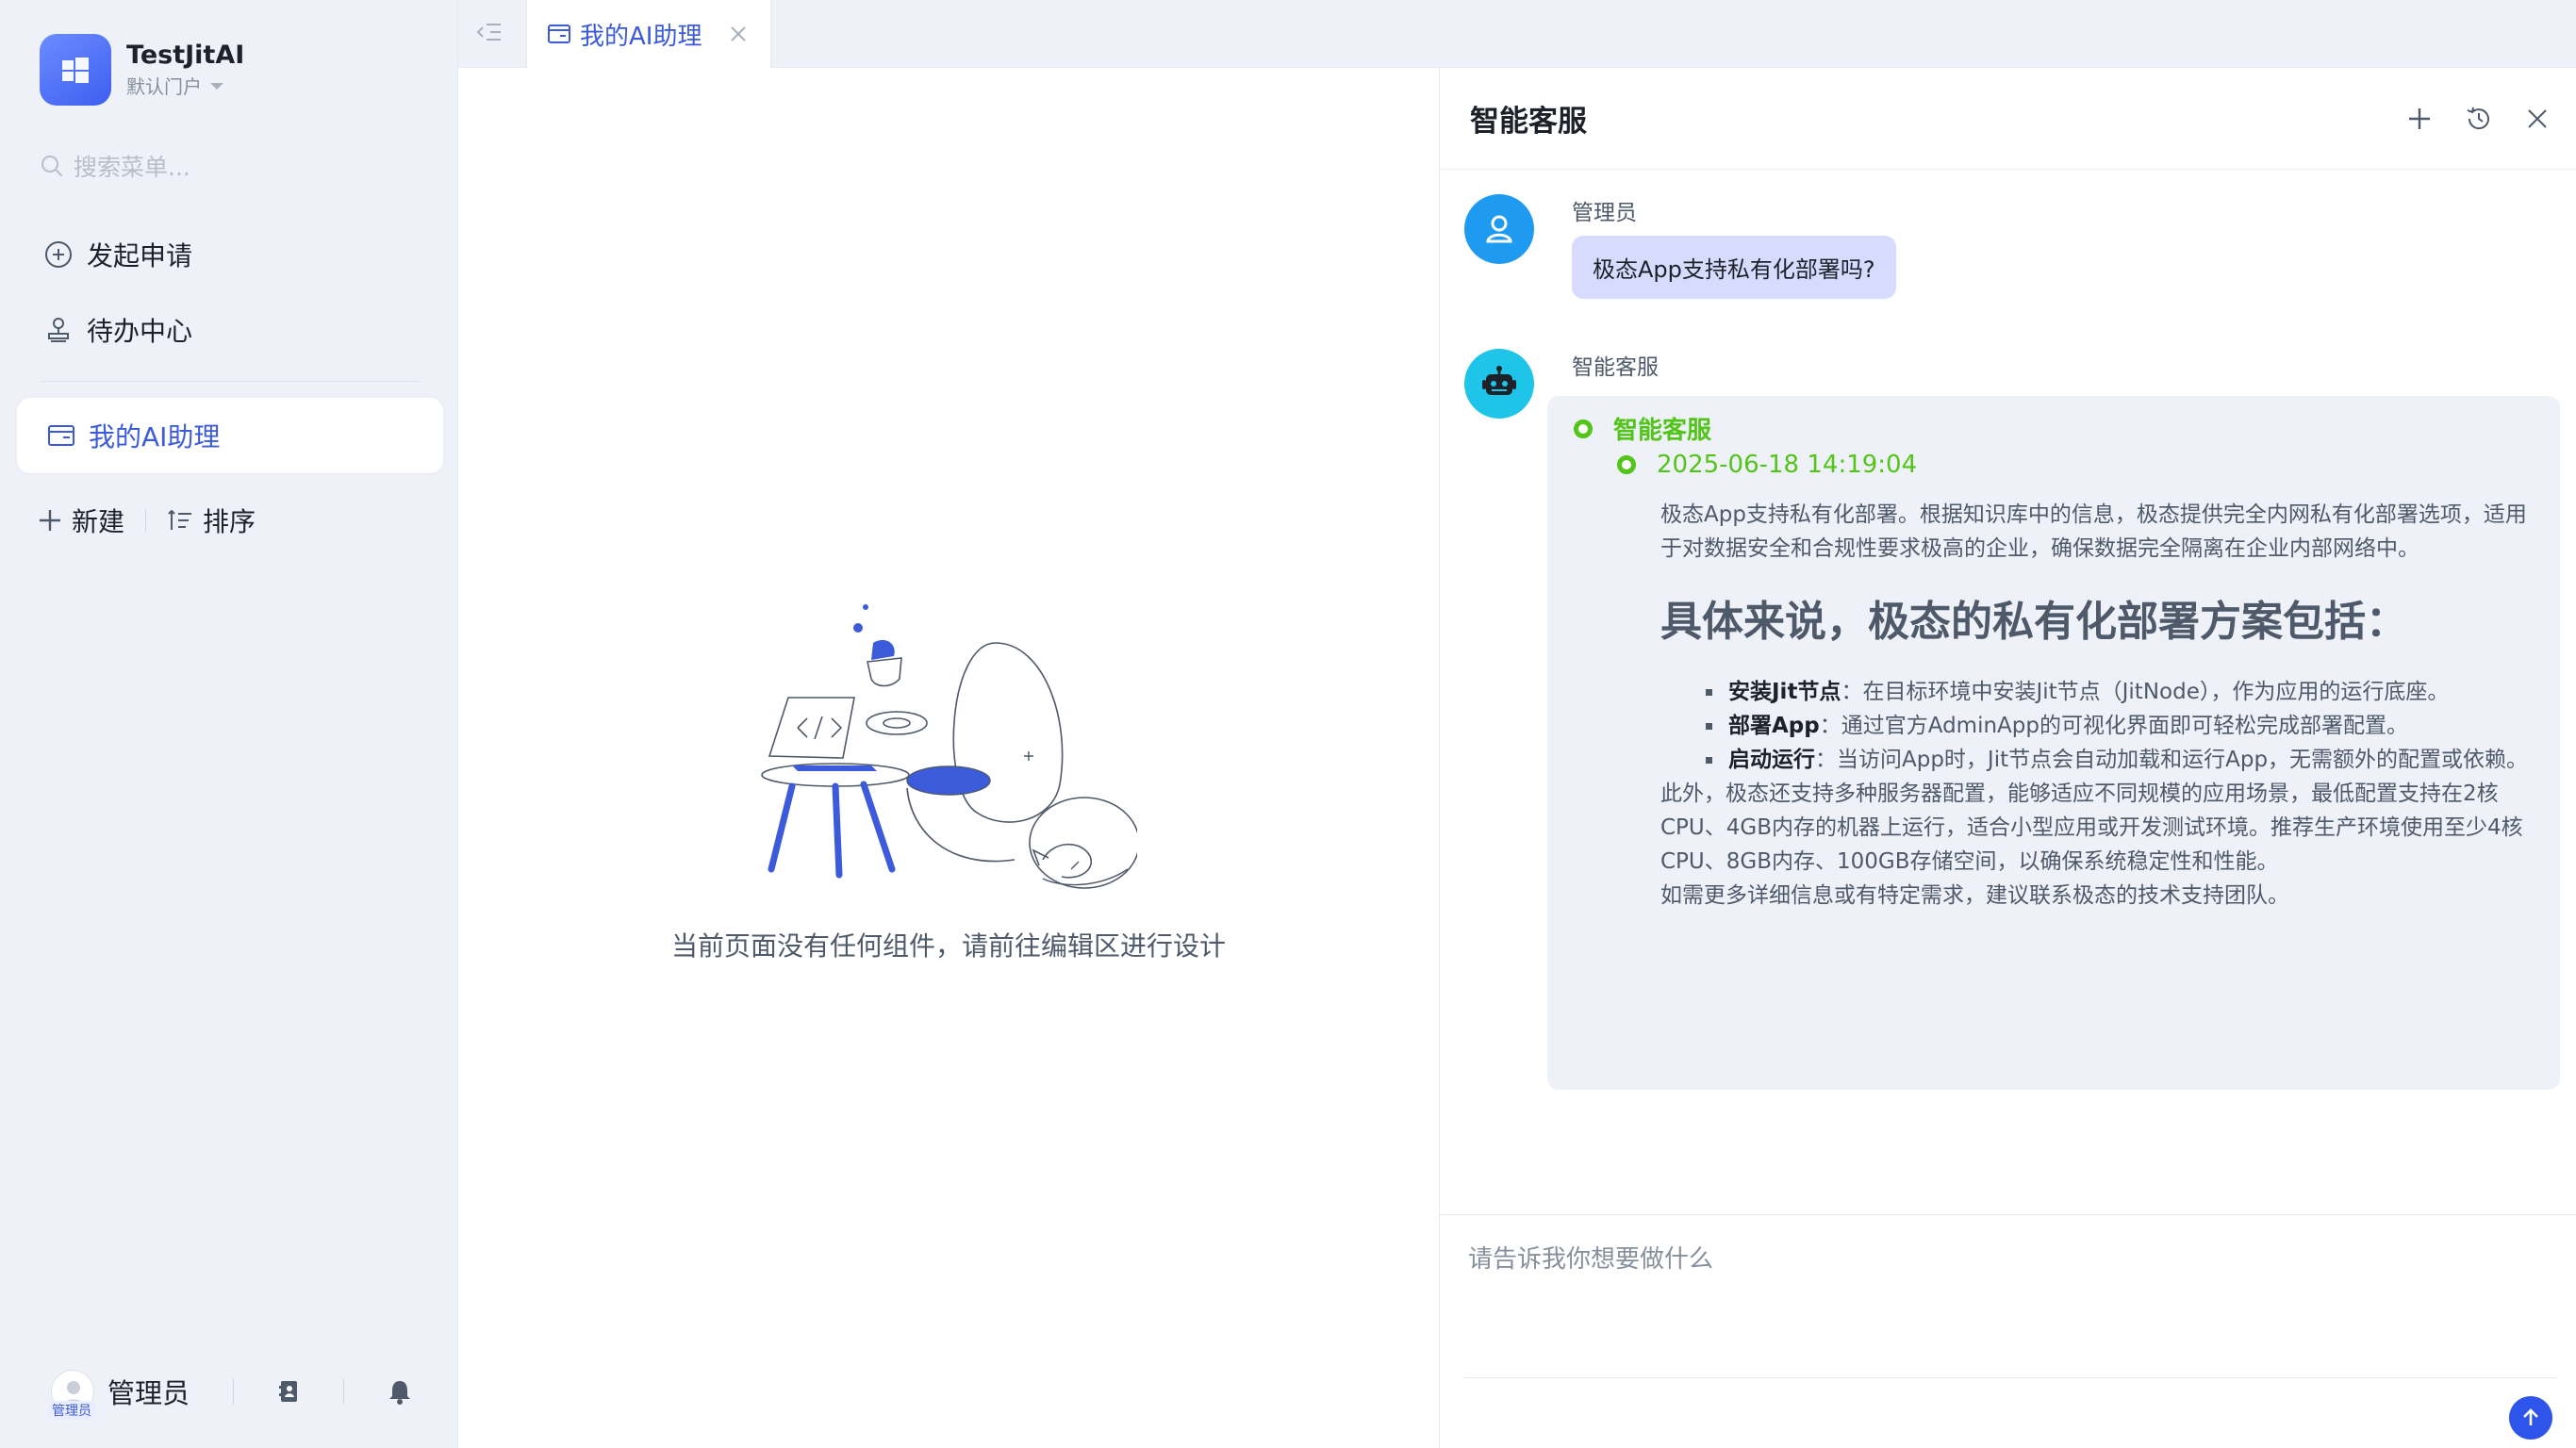 The width and height of the screenshot is (2576, 1448). What do you see at coordinates (58, 254) in the screenshot?
I see `plus-circle-icon` at bounding box center [58, 254].